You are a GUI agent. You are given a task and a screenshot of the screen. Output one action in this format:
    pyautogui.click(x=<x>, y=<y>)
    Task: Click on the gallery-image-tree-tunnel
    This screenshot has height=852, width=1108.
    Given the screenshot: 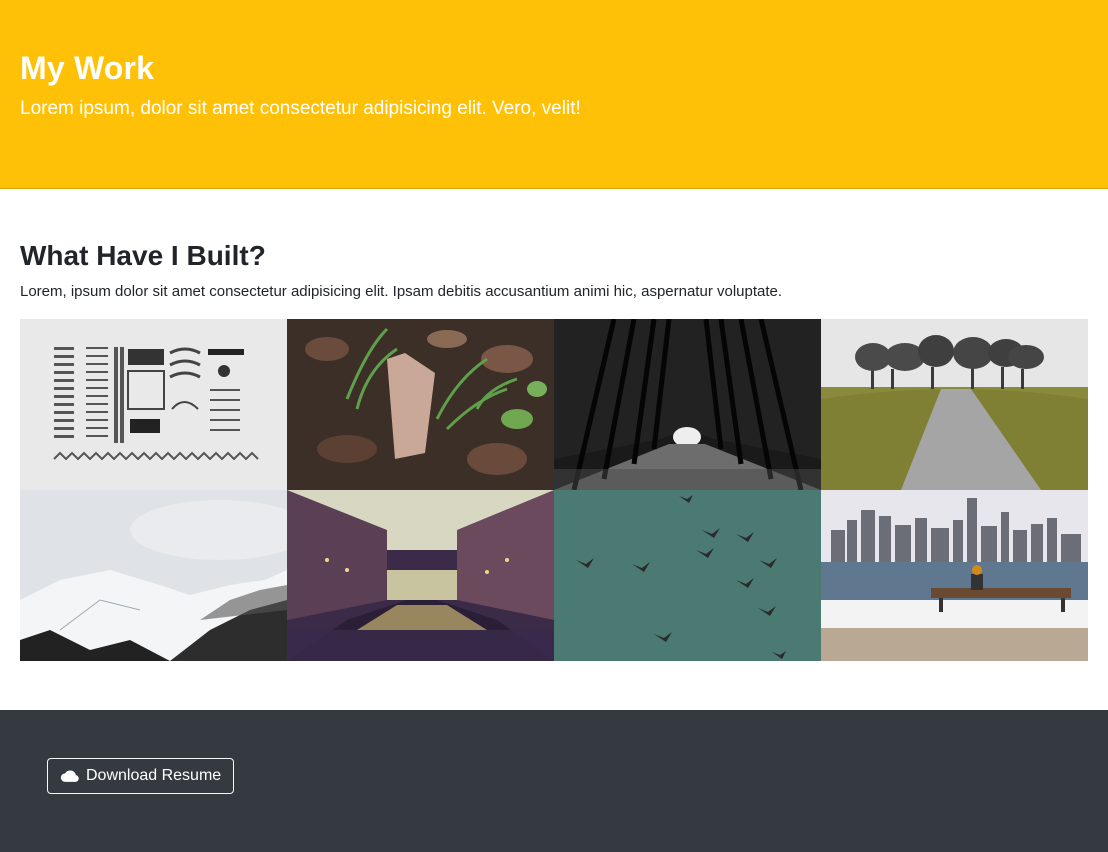 What is the action you would take?
    pyautogui.click(x=687, y=404)
    